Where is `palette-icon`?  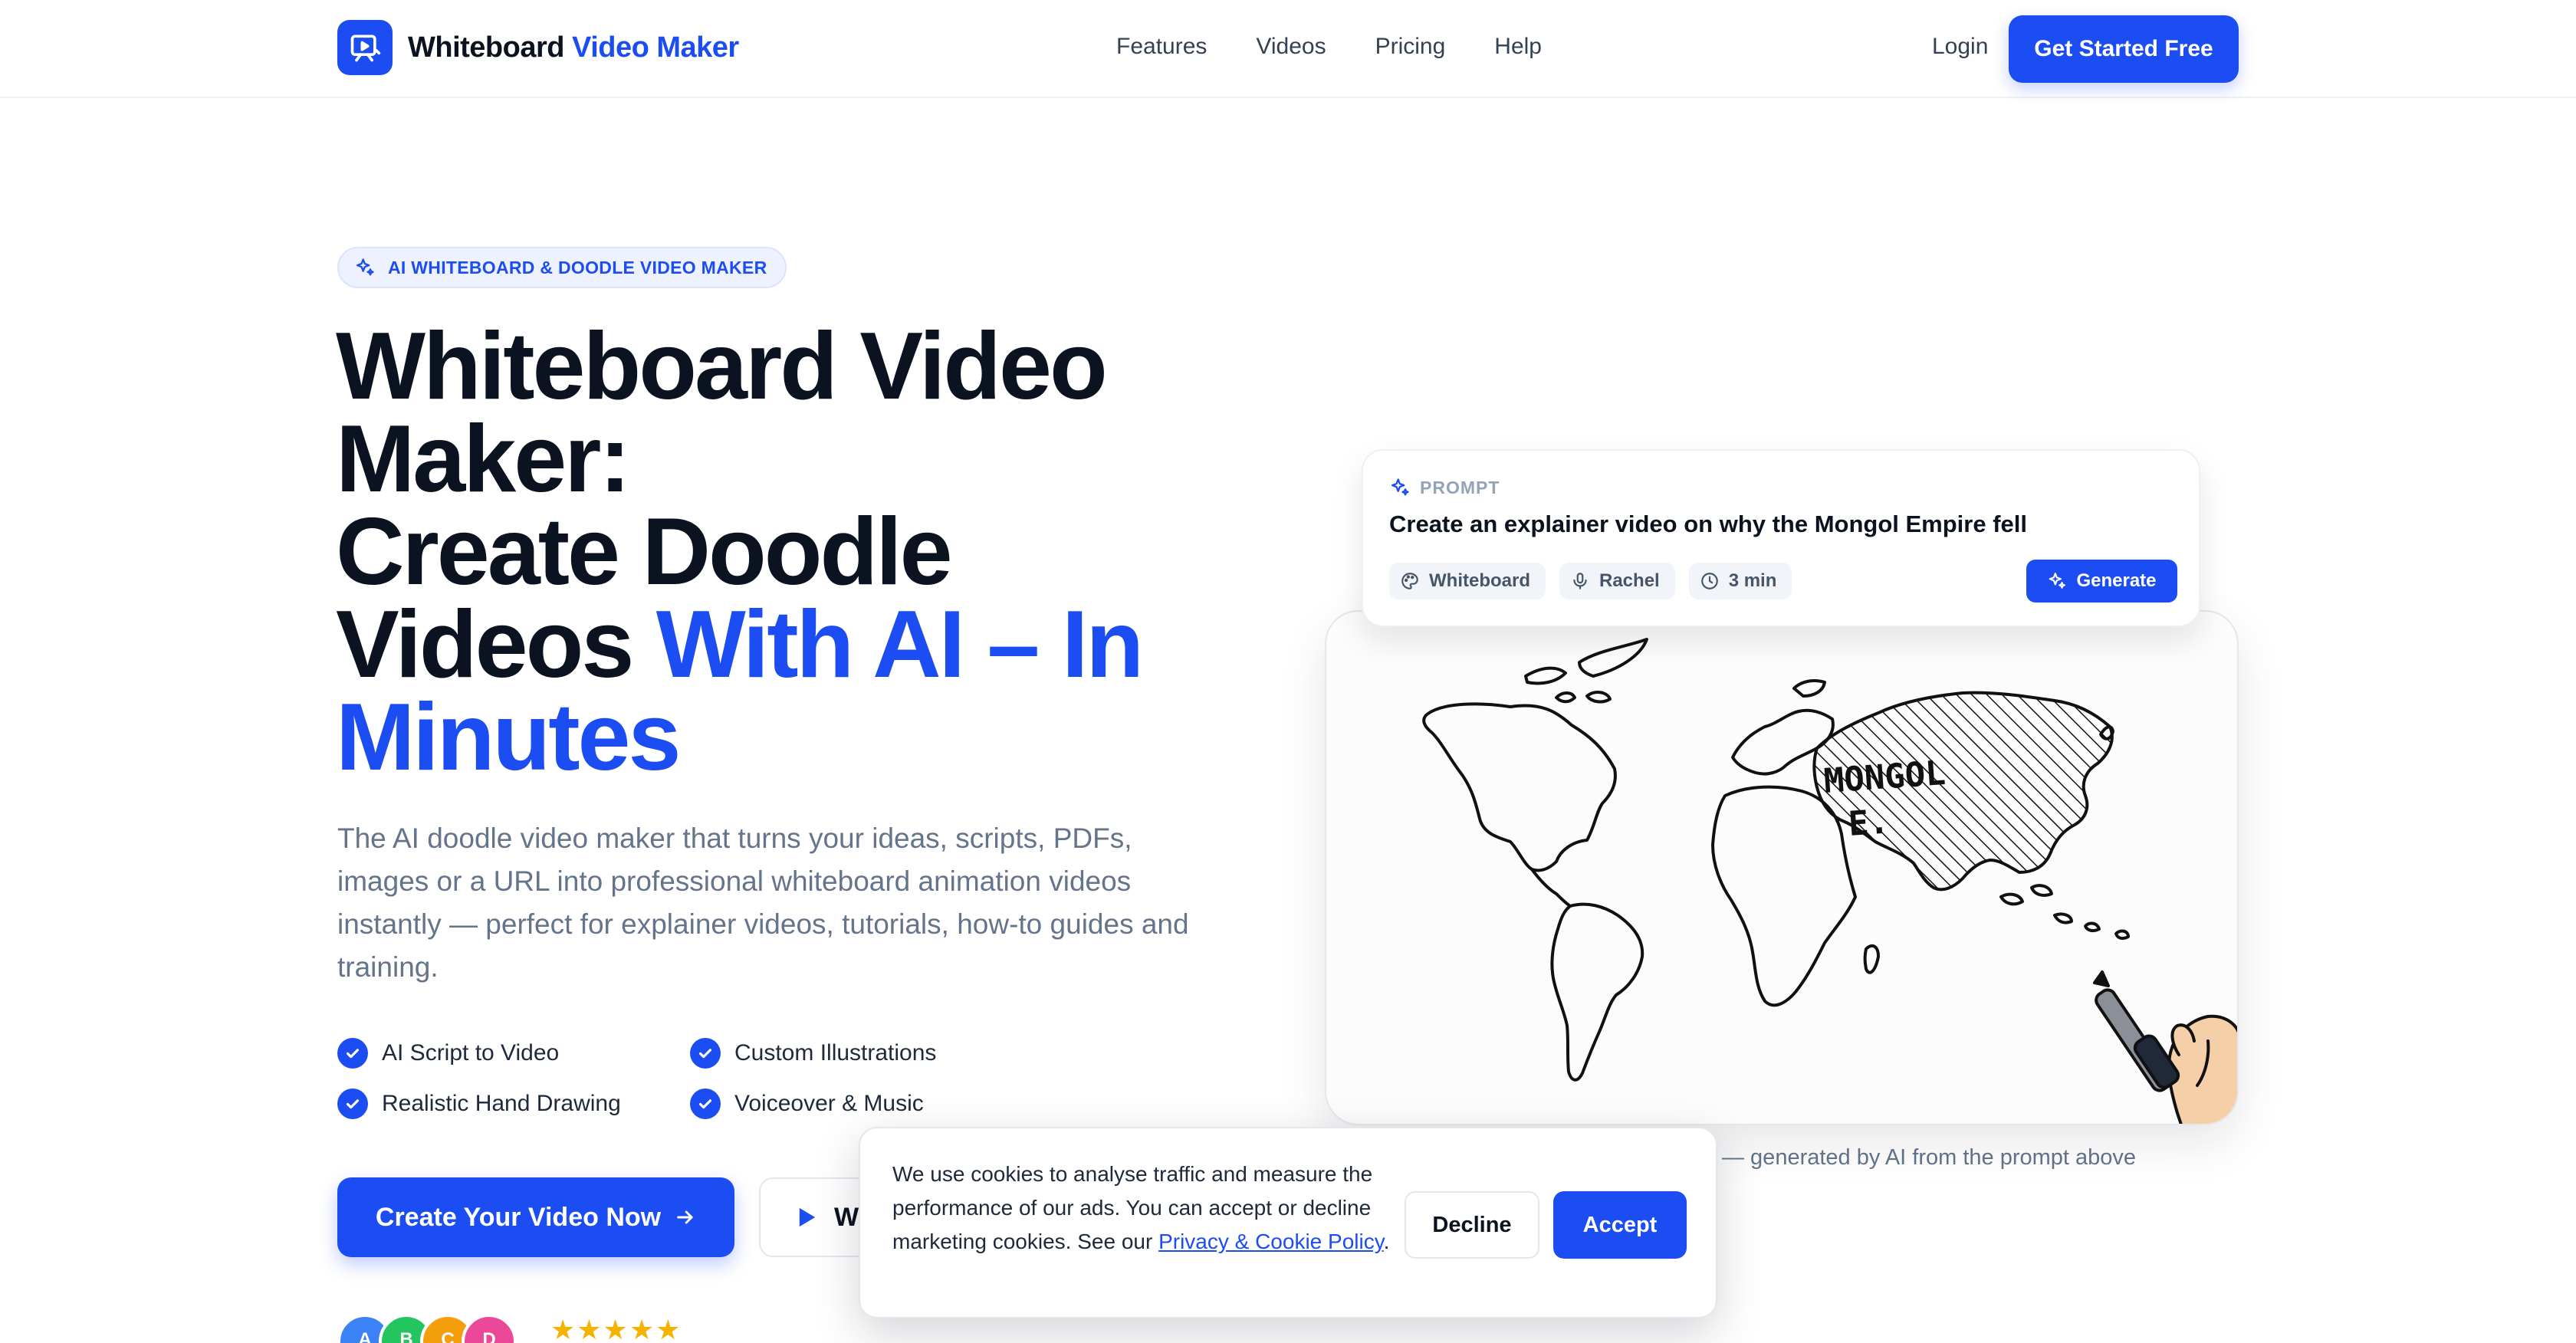
palette-icon is located at coordinates (1410, 581).